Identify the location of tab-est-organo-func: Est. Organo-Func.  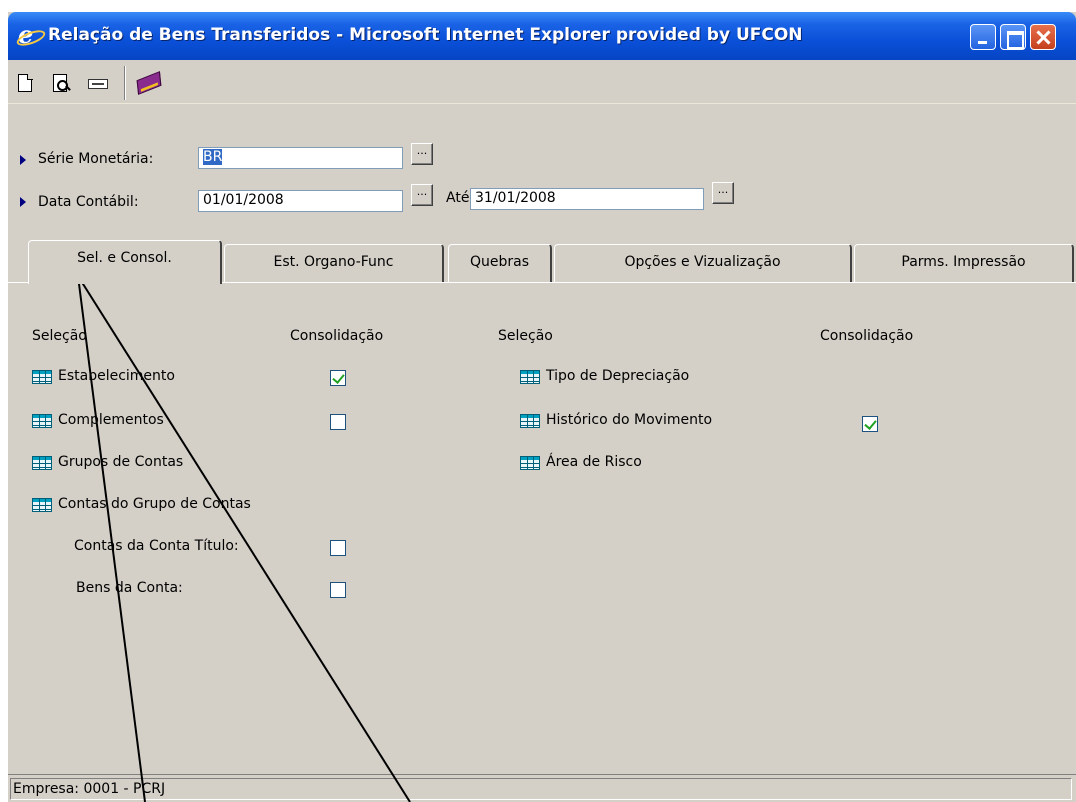
(334, 263).